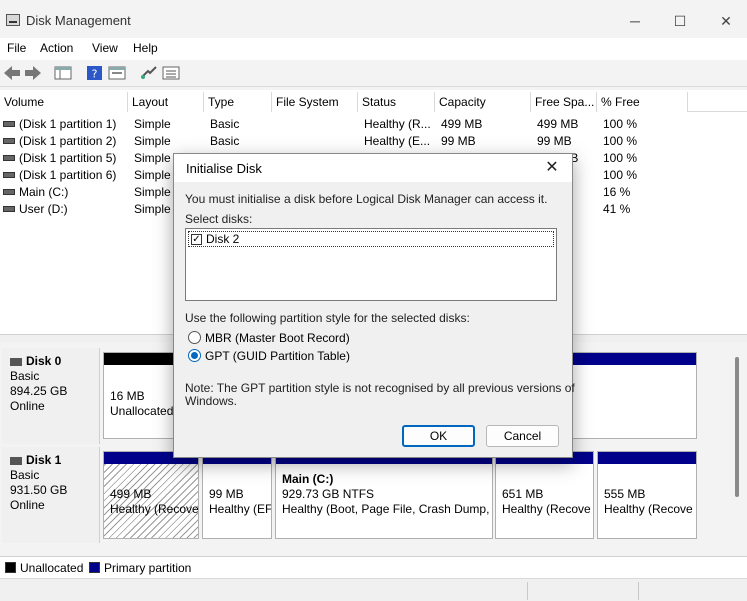 The width and height of the screenshot is (747, 601). Describe the element at coordinates (13, 20) in the screenshot. I see `disk-management-icon` at that location.